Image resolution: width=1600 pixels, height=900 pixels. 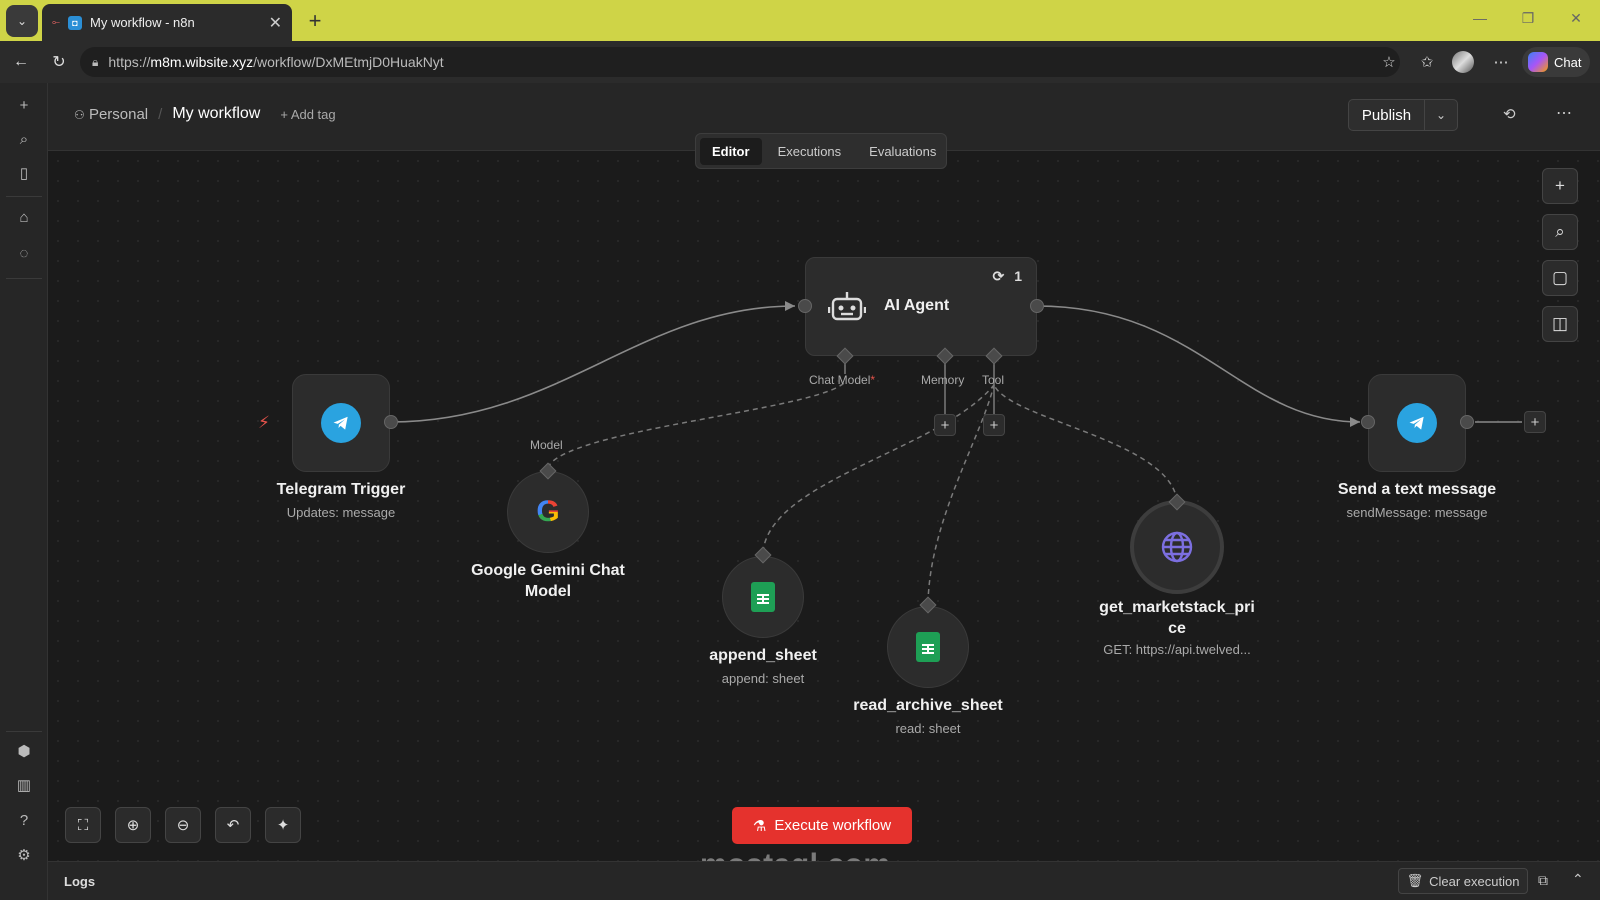 I want to click on back-arrow-icon: ←, so click(x=21, y=62).